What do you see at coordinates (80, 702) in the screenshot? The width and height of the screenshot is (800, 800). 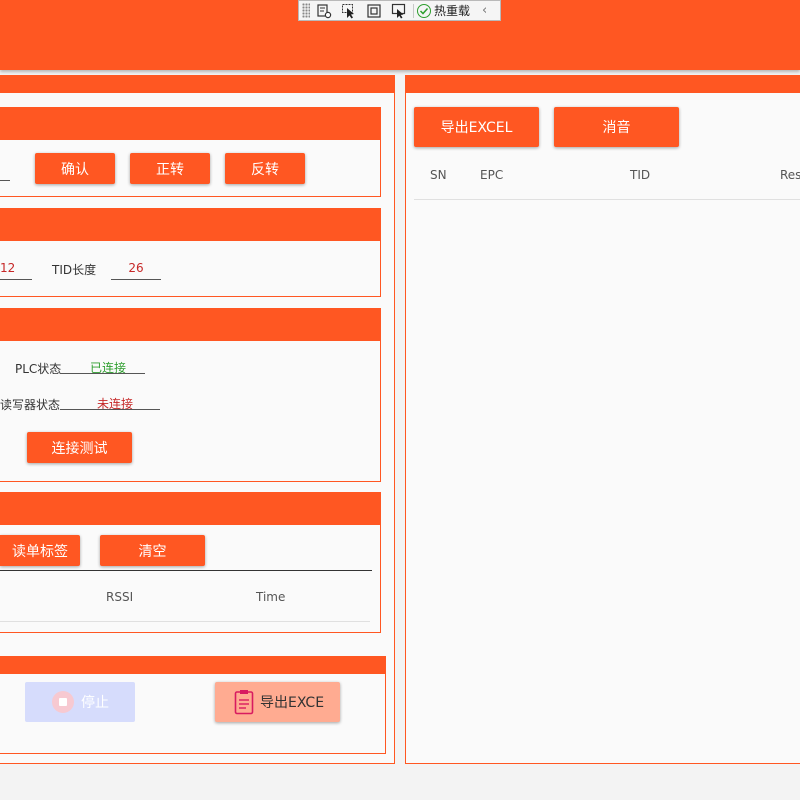 I see `stop-button: 停止` at bounding box center [80, 702].